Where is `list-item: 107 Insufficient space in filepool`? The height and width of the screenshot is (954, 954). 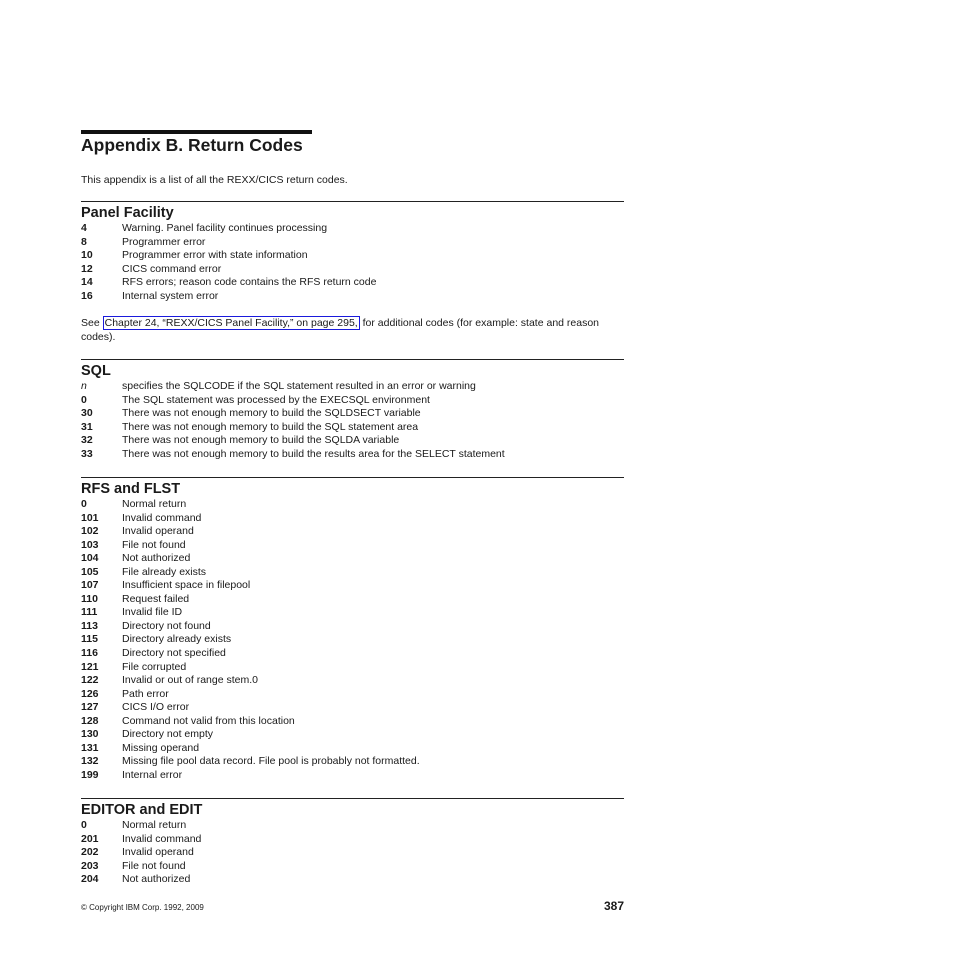
list-item: 107 Insufficient space in filepool is located at coordinates (352, 586).